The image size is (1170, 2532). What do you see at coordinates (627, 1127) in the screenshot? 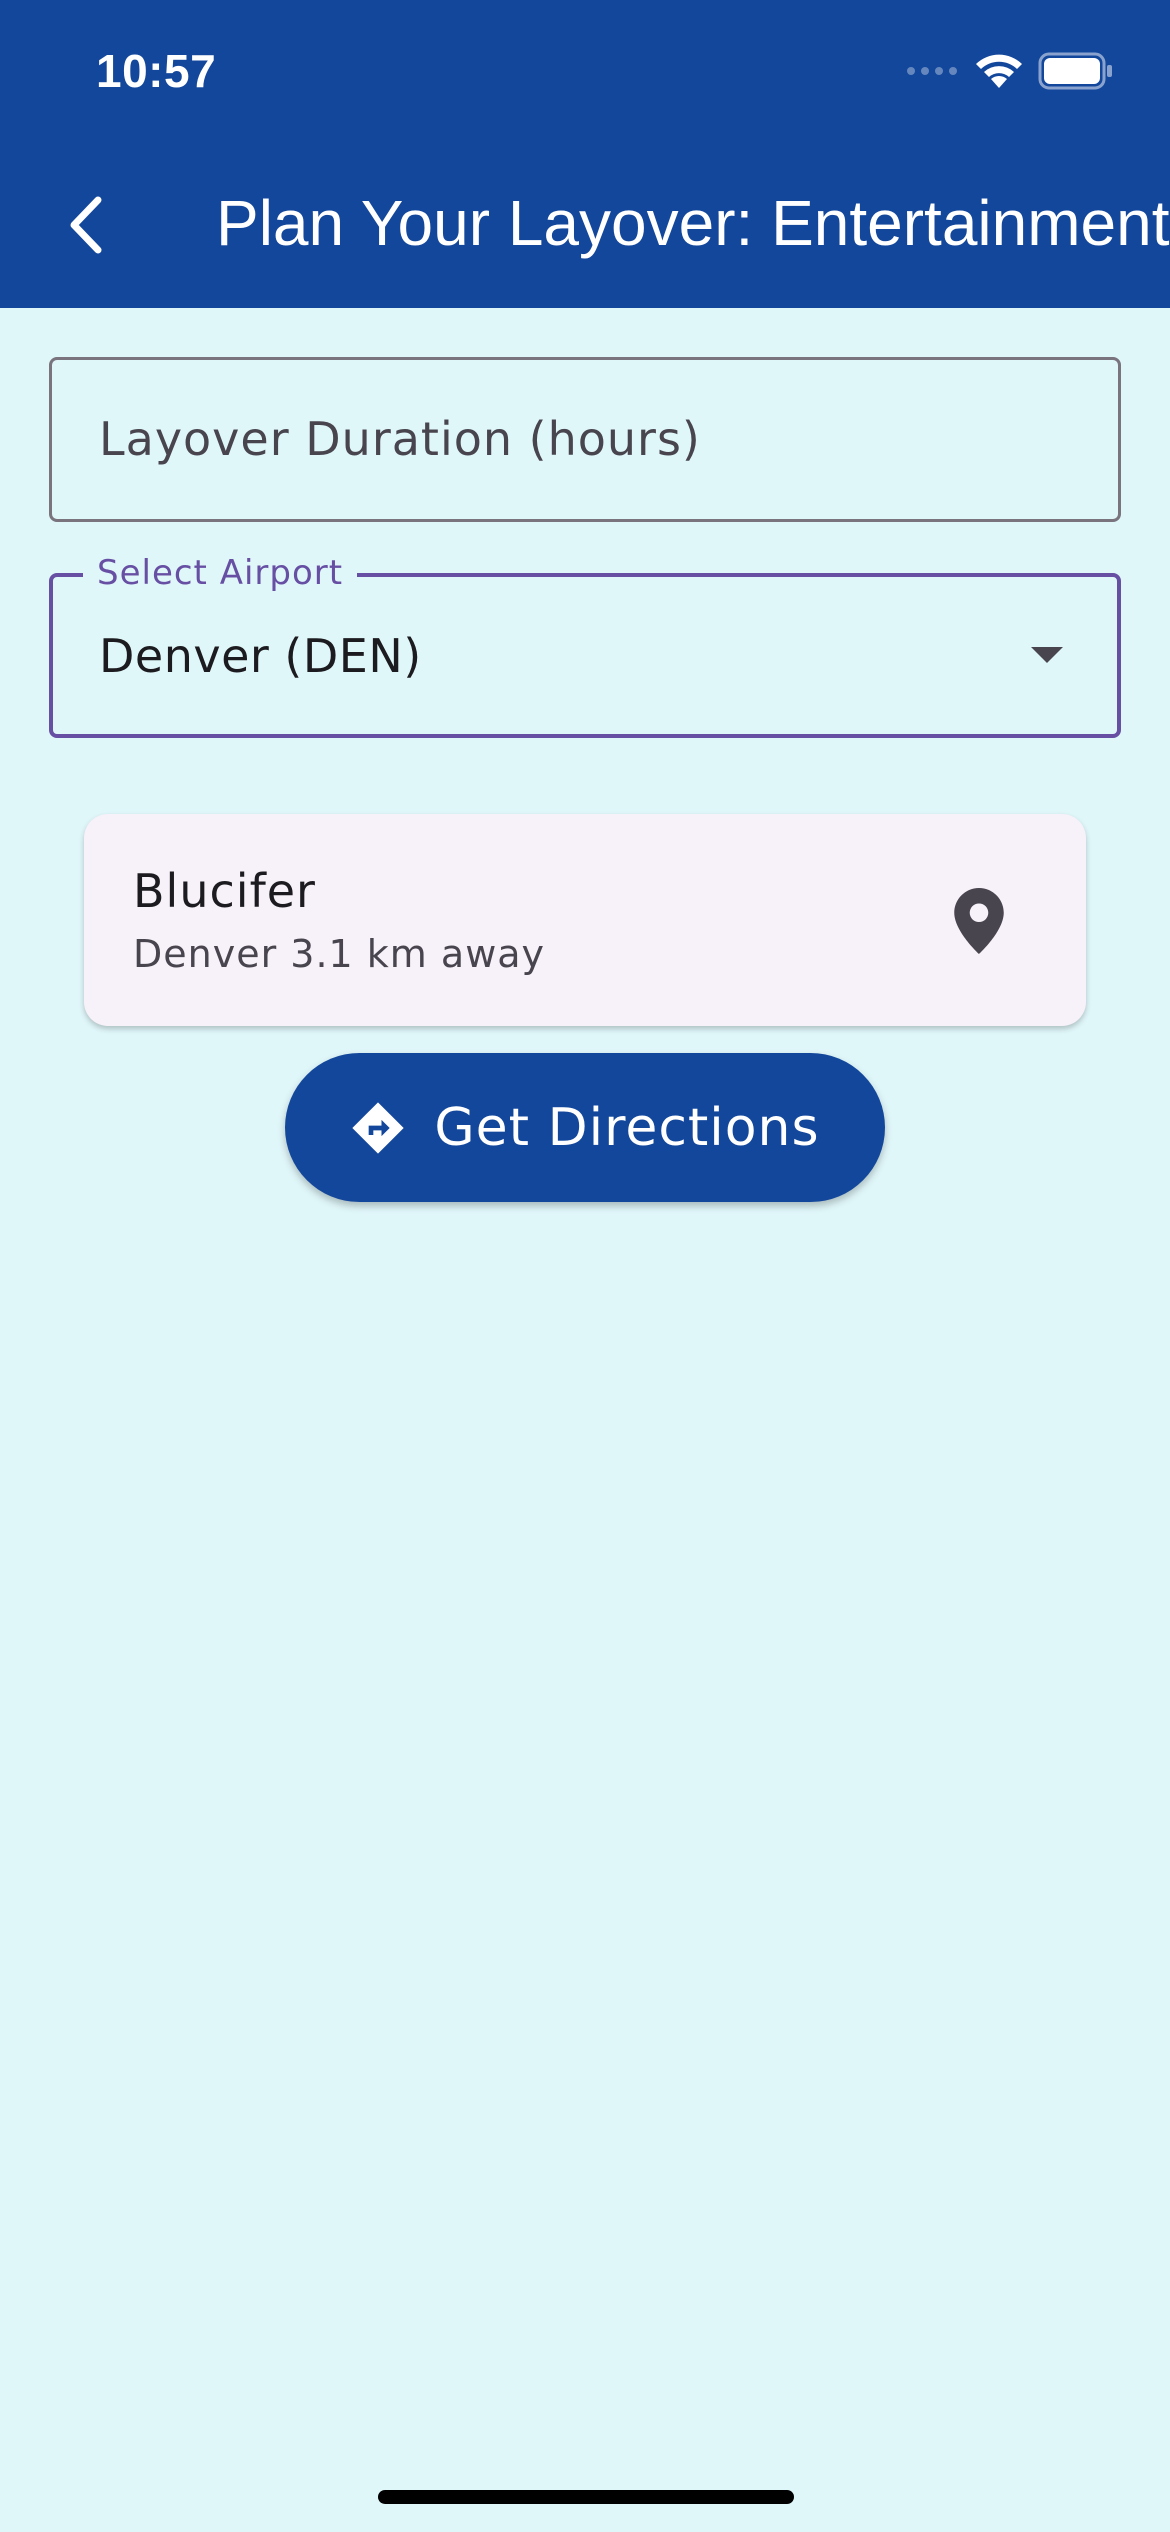
I see `get-directions-label: Get Directions` at bounding box center [627, 1127].